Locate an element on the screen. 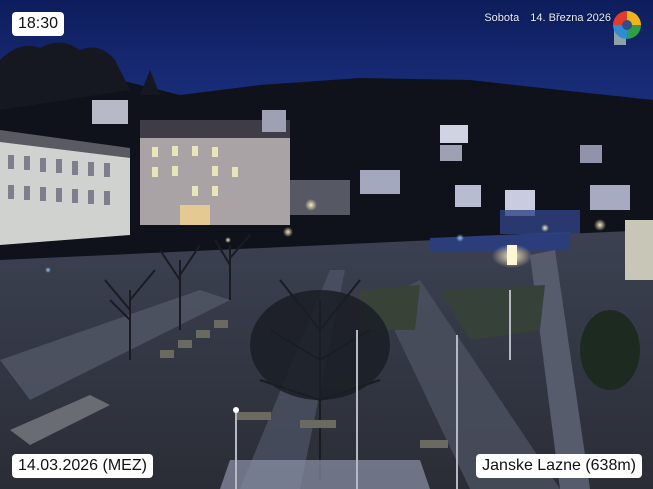 This screenshot has height=489, width=653. building-left is located at coordinates (65, 192).